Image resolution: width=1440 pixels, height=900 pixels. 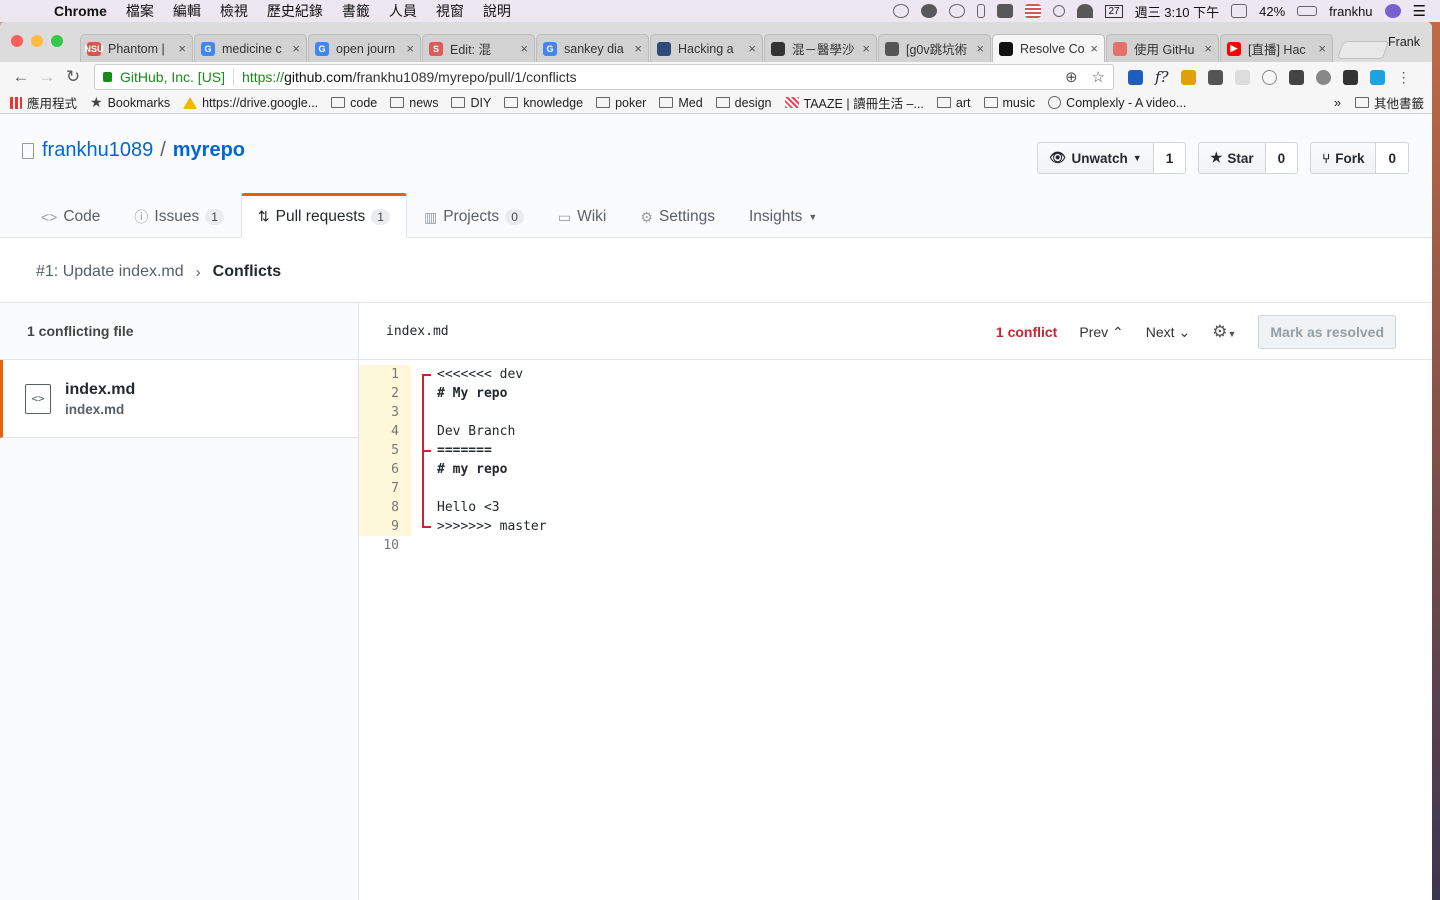 What do you see at coordinates (110, 272) in the screenshot?
I see `breadcrumb-pr-link: #1: Update index.md` at bounding box center [110, 272].